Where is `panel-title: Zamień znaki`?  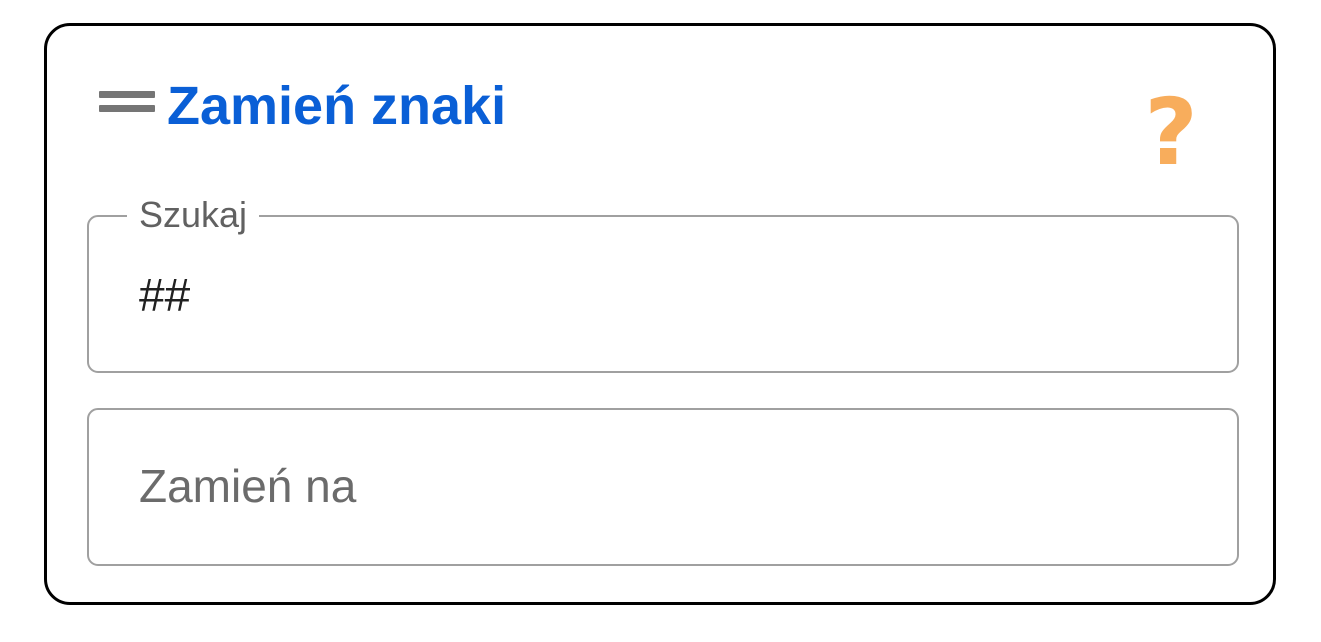
panel-title: Zamień znaki is located at coordinates (337, 106).